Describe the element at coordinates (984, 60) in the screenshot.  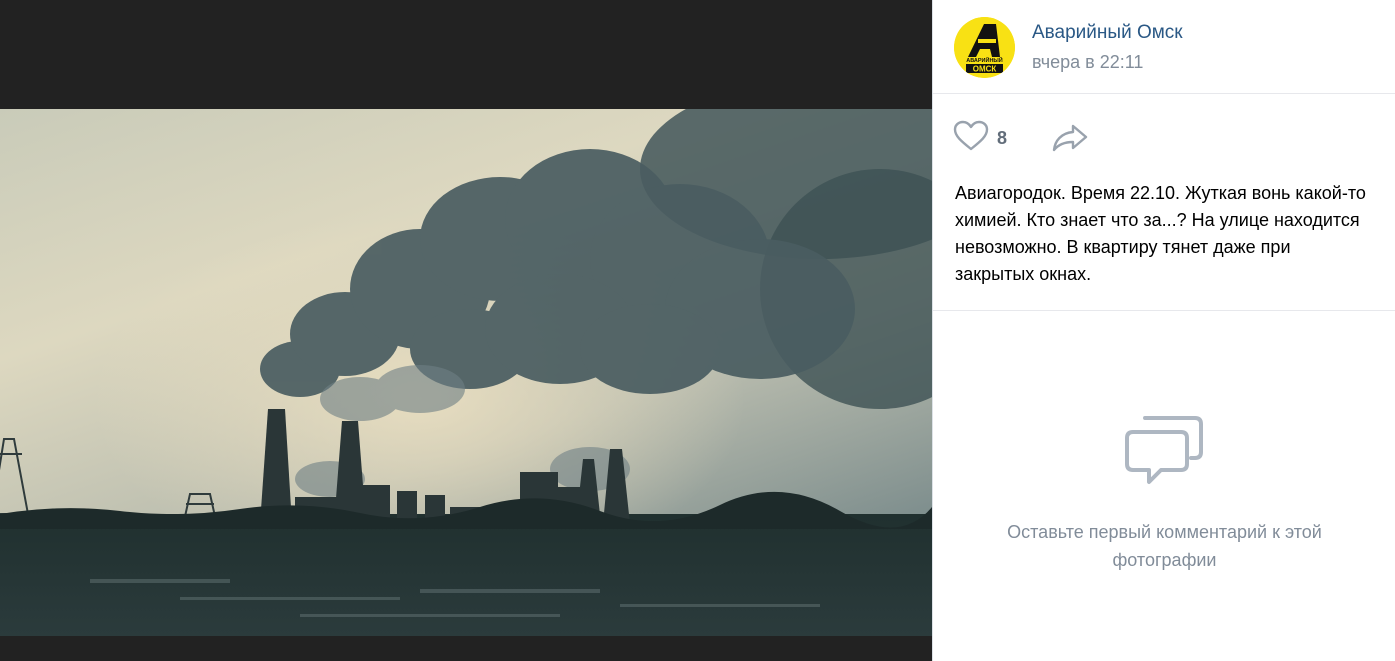
I see `avatar-text-top: АВАРИЙНЫЙ` at that location.